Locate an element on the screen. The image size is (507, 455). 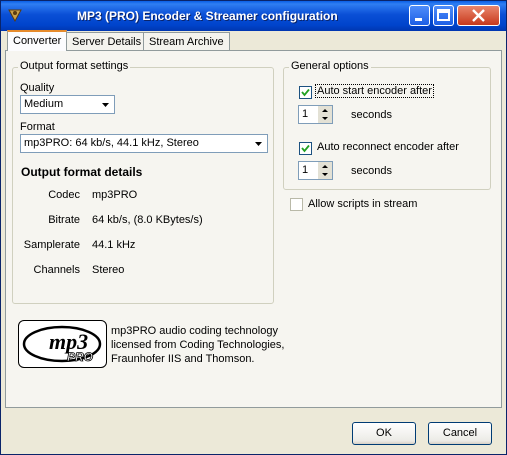
minimize-button is located at coordinates (419, 15).